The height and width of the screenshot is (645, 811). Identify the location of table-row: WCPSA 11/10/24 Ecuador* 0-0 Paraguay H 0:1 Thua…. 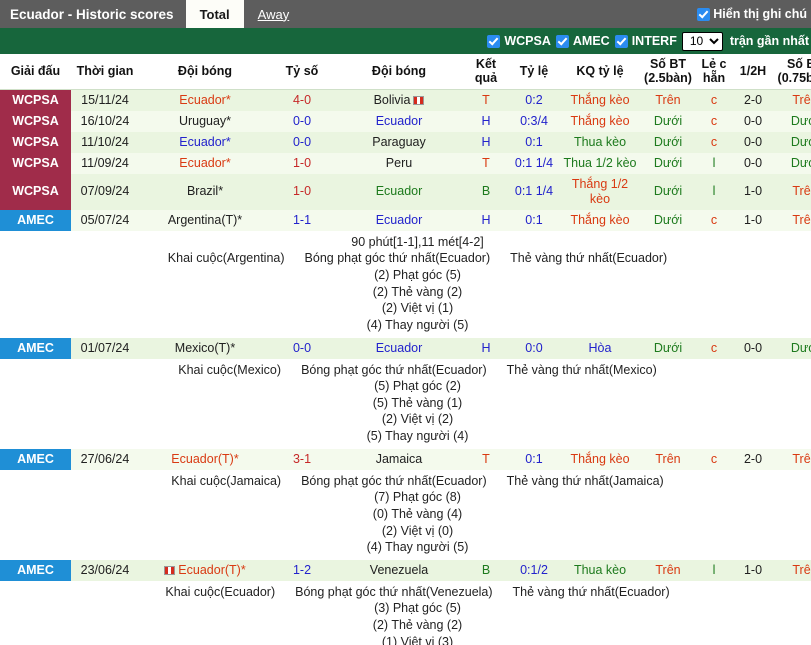
(405, 142).